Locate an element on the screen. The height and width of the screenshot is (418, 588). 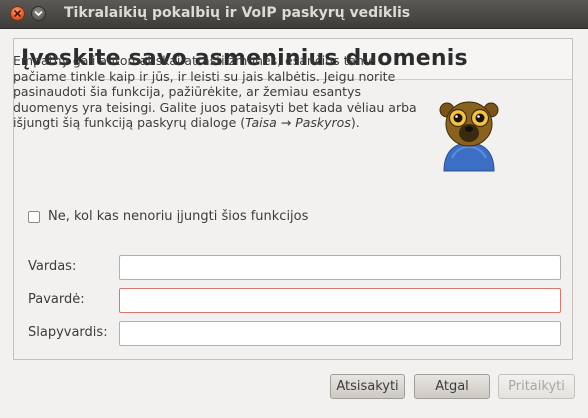
description-end: ). is located at coordinates (355, 123).